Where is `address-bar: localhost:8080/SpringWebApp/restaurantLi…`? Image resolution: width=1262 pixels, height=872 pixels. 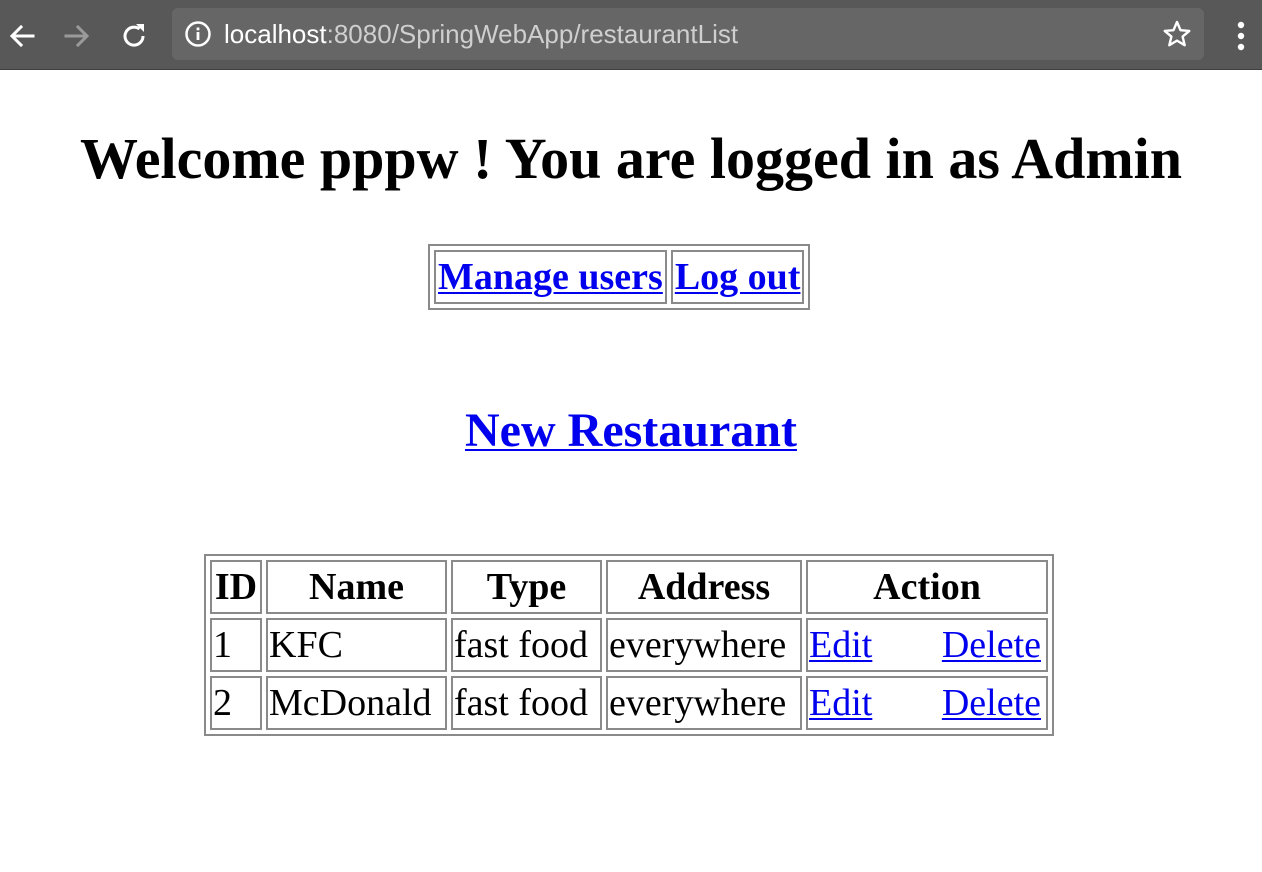 address-bar: localhost:8080/SpringWebApp/restaurantLi… is located at coordinates (688, 34).